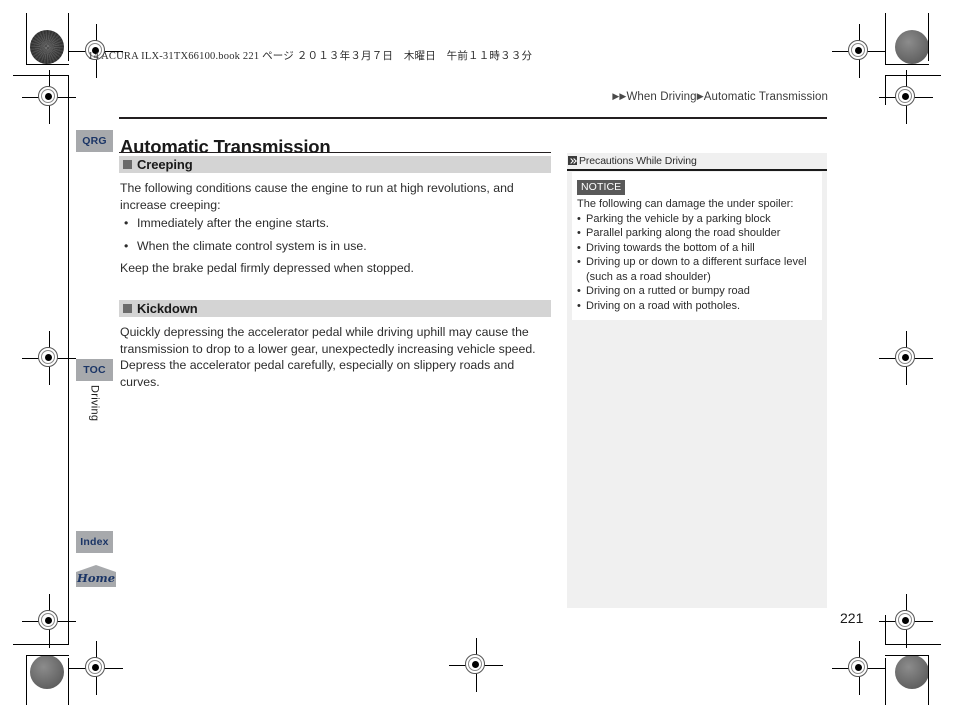  What do you see at coordinates (68, 360) in the screenshot?
I see `gutter-rule` at bounding box center [68, 360].